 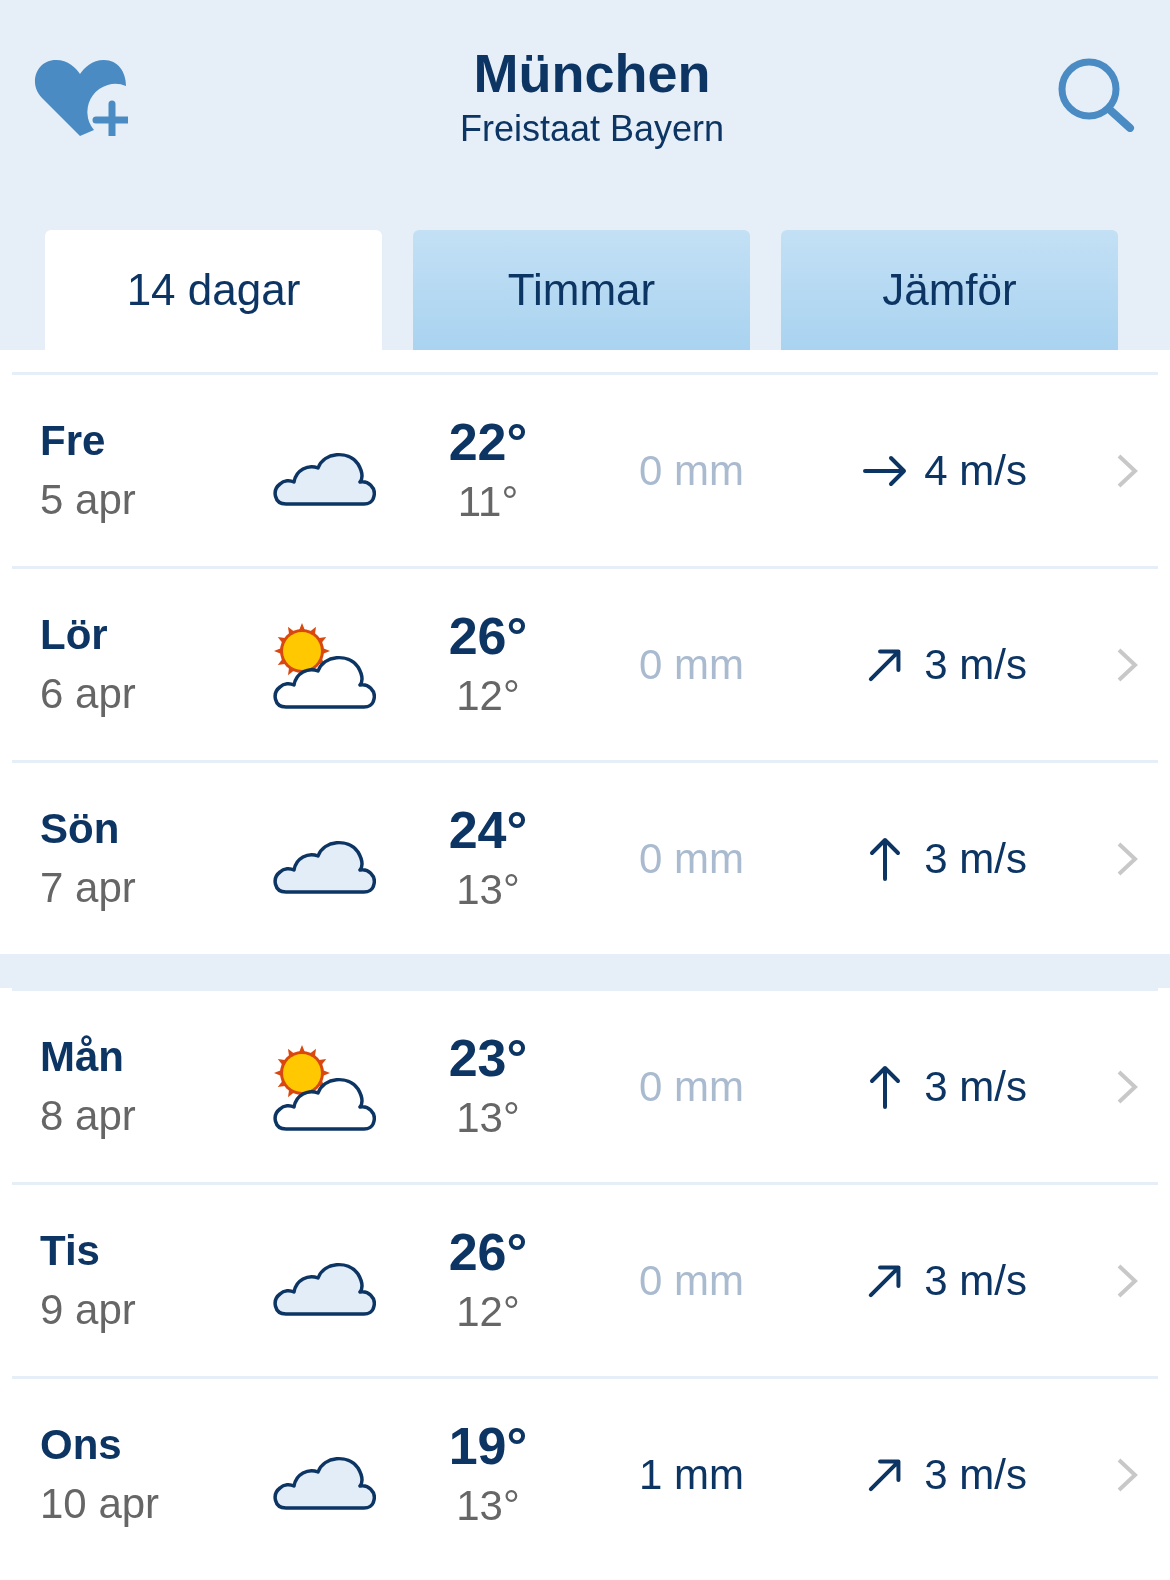 I want to click on day-name: Lör, so click(x=74, y=634).